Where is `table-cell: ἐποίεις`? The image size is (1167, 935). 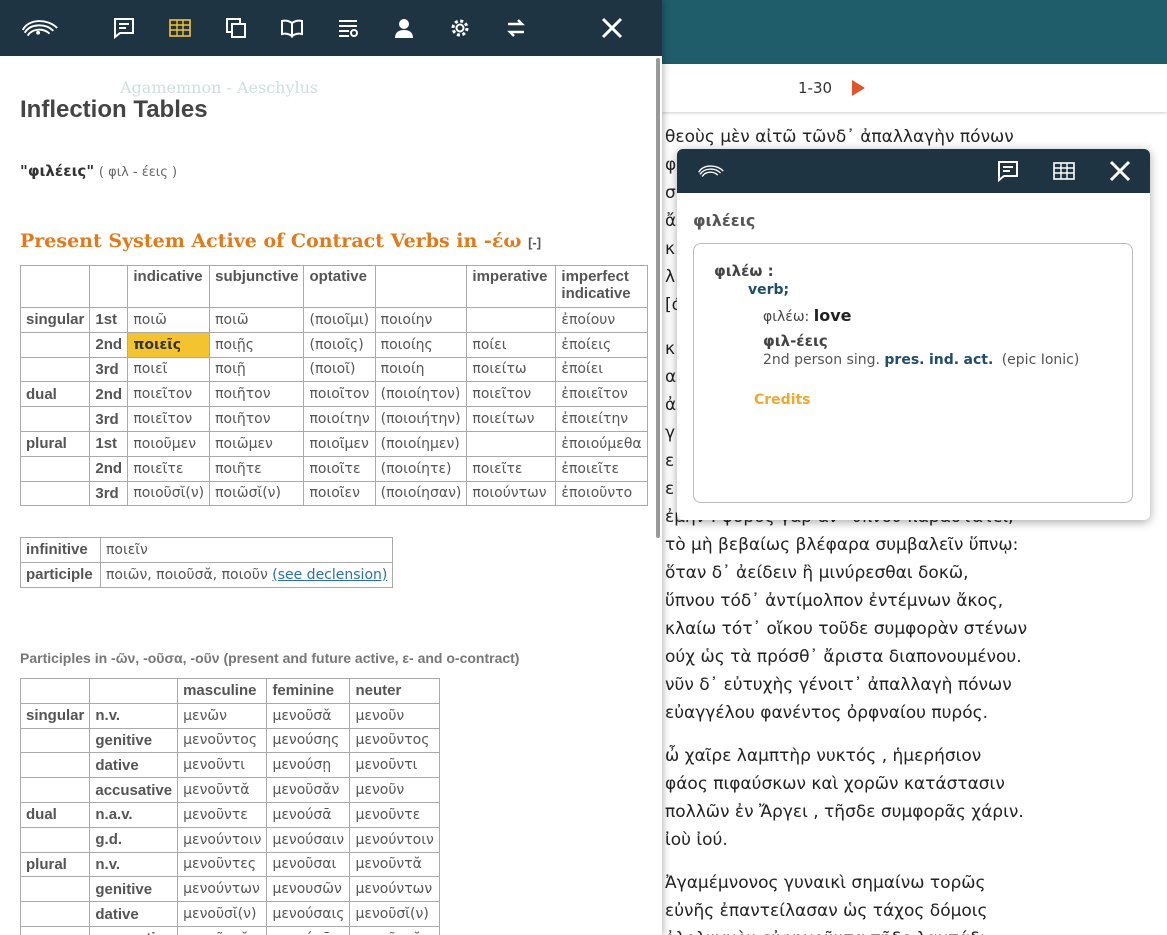 table-cell: ἐποίεις is located at coordinates (601, 344).